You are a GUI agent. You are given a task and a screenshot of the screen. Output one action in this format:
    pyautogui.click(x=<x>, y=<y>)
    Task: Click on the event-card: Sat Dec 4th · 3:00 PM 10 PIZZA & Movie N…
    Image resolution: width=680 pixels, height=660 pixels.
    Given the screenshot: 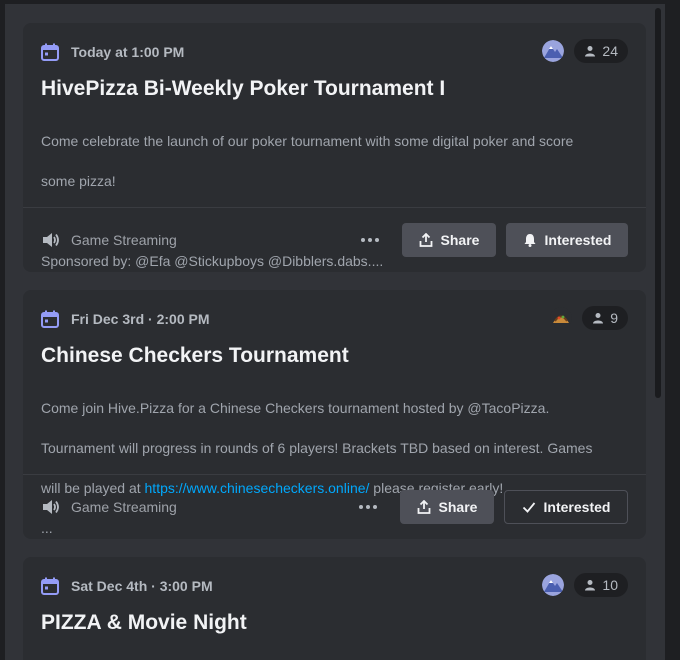 What is the action you would take?
    pyautogui.click(x=334, y=608)
    